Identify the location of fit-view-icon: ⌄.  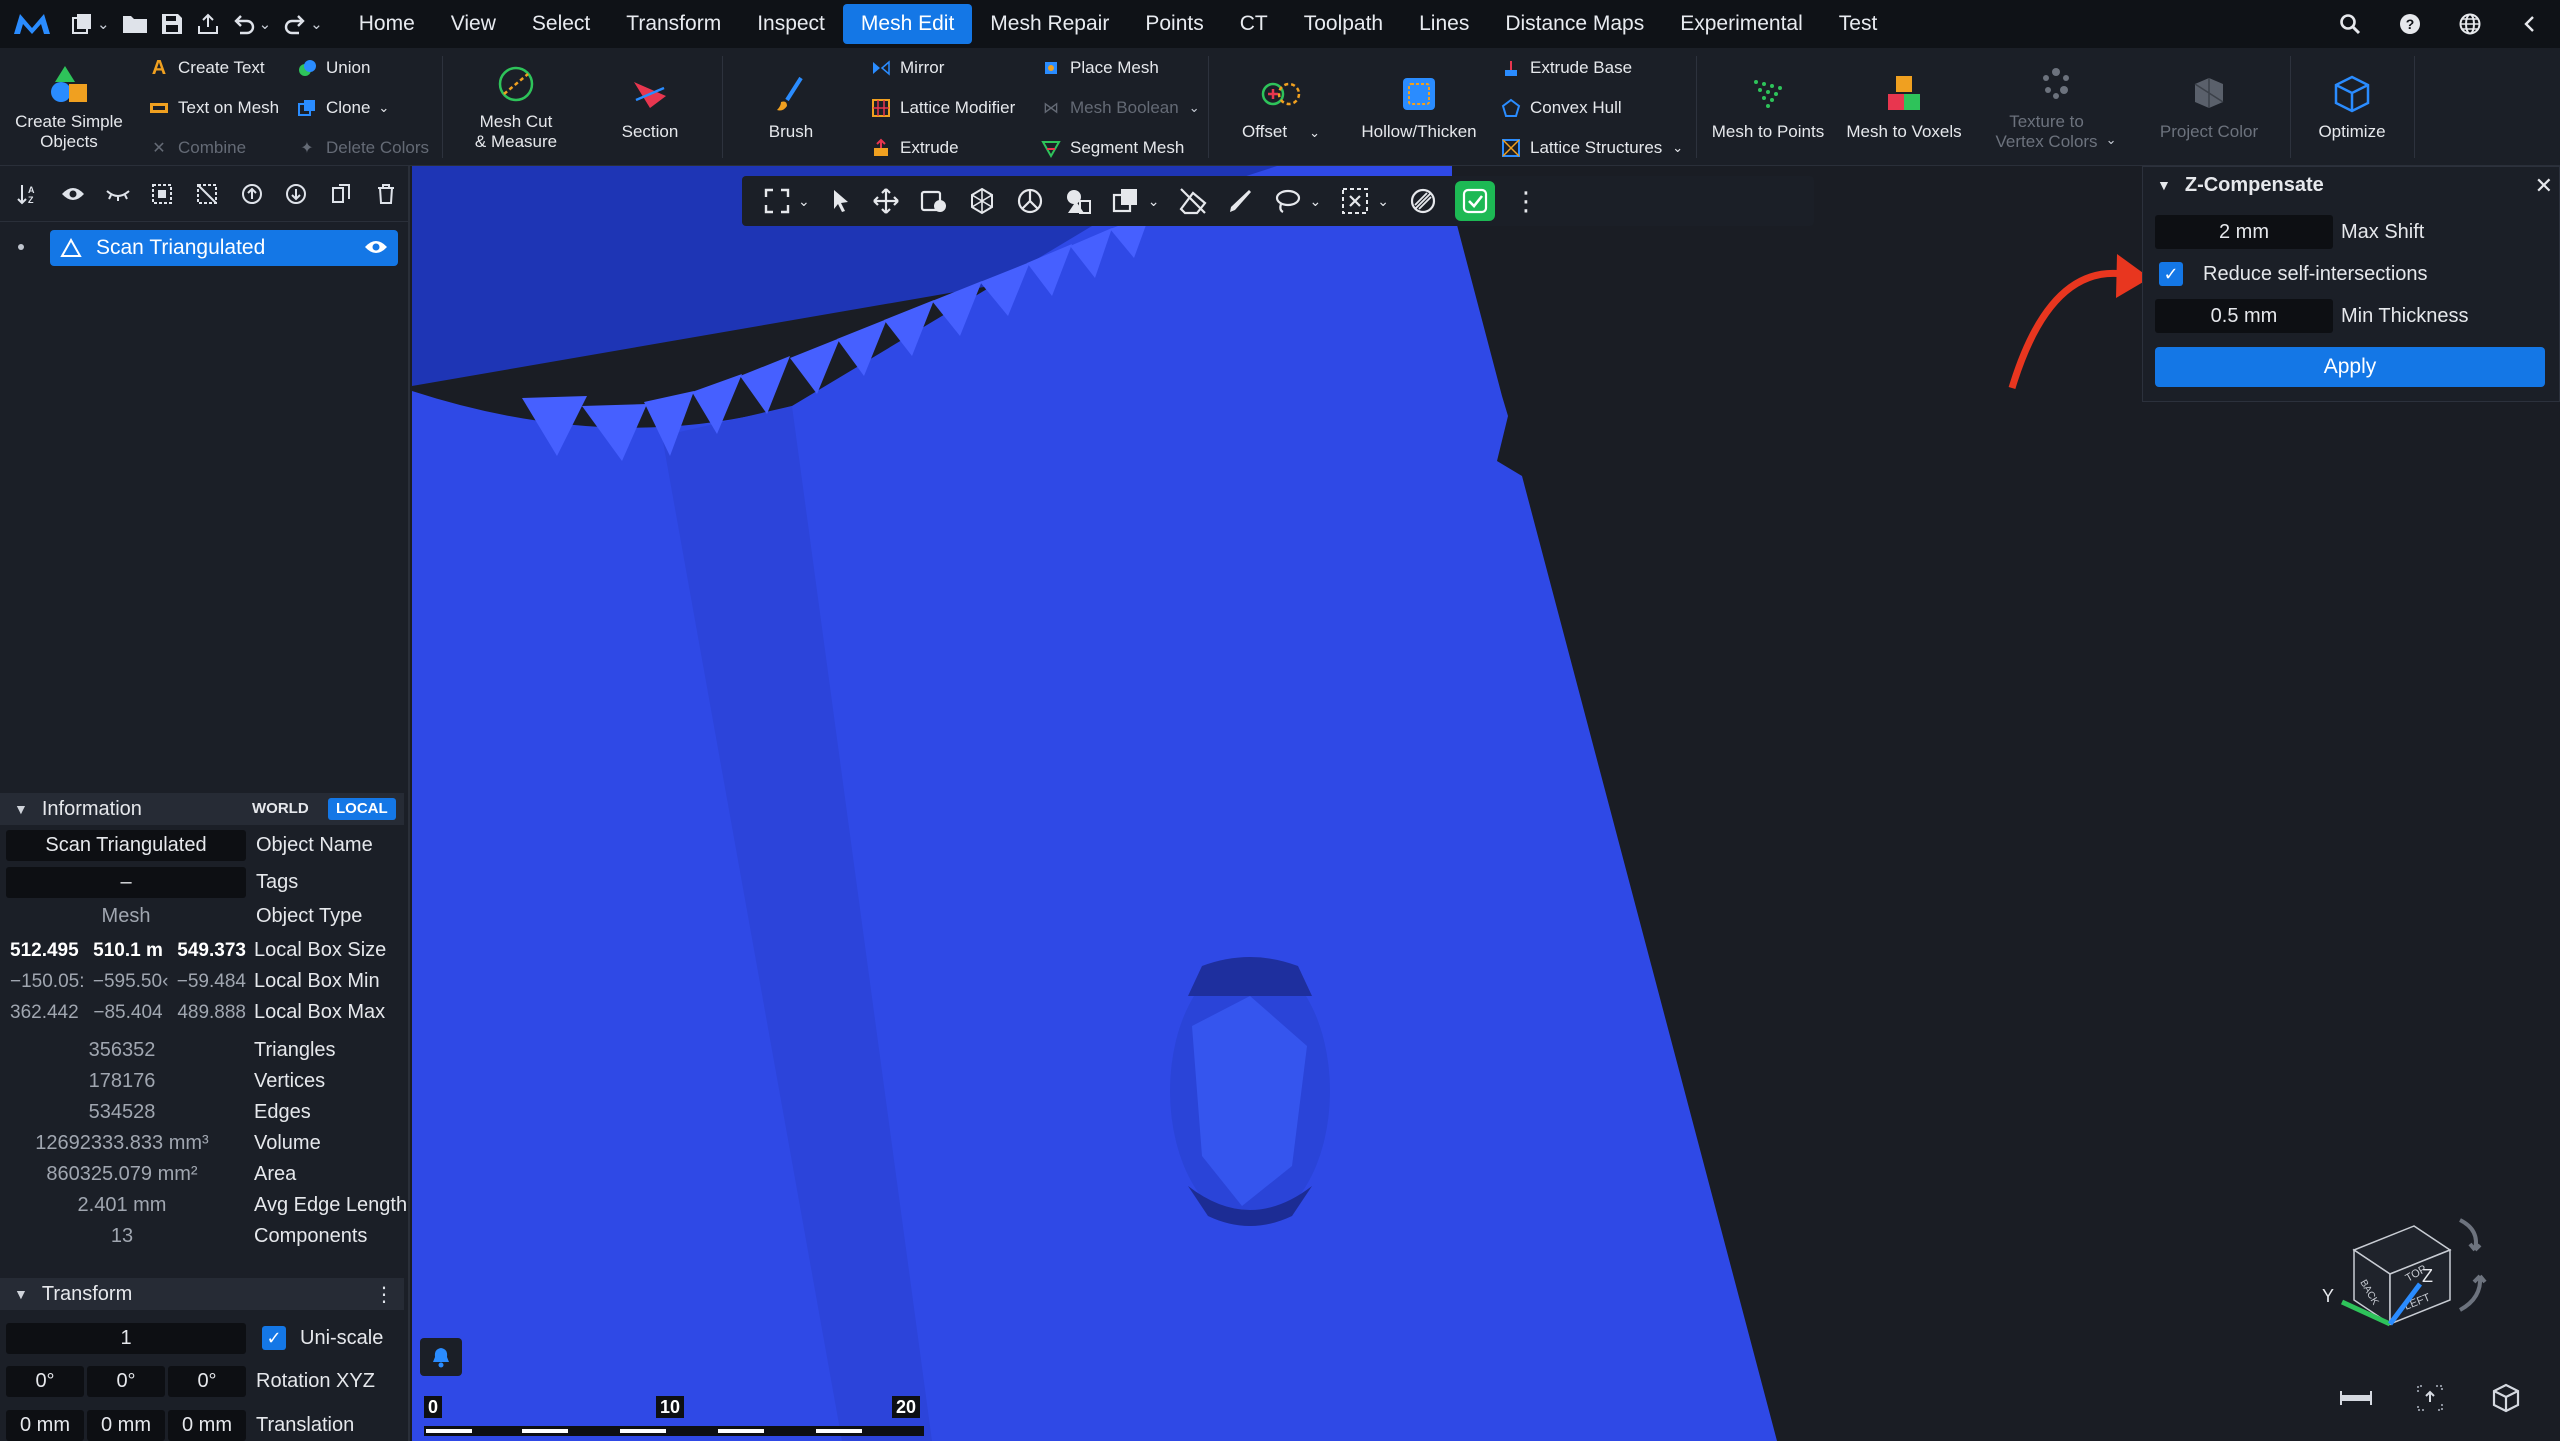
(787, 201).